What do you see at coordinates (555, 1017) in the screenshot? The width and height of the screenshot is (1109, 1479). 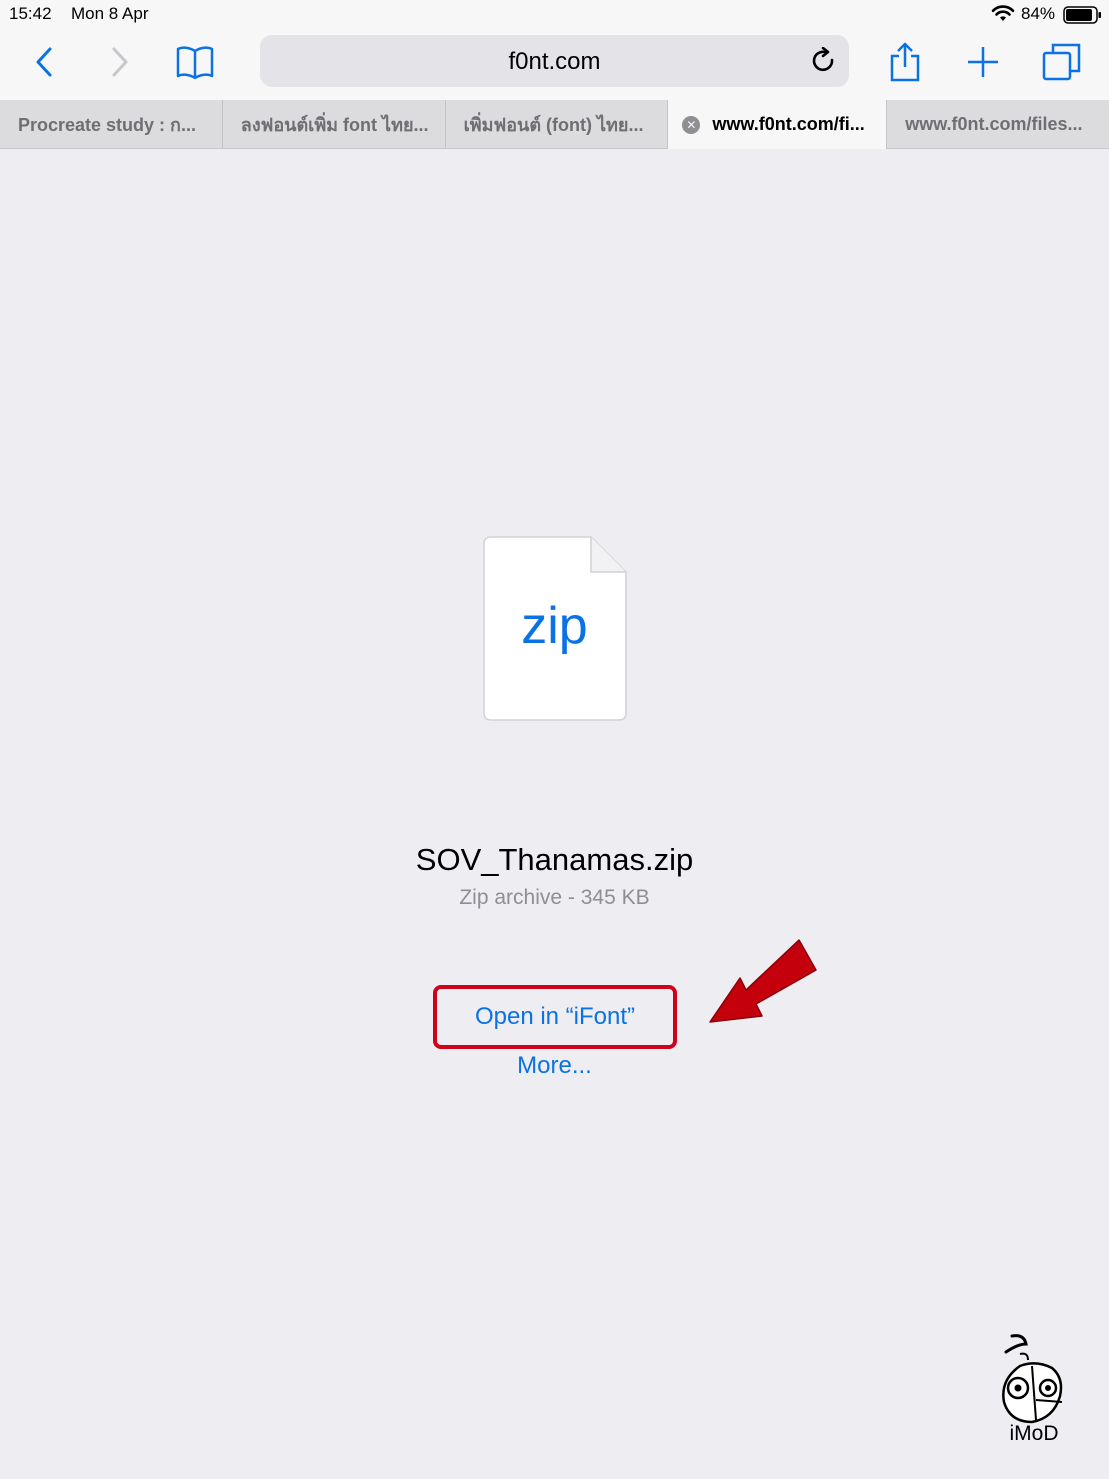 I see `open-in-ifont-button: Open in “iFont”` at bounding box center [555, 1017].